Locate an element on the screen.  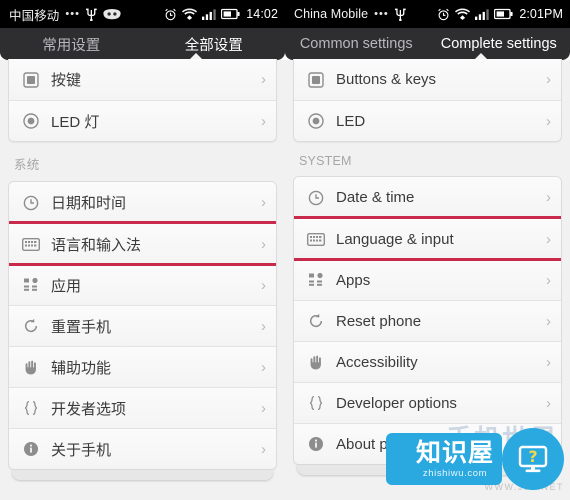
list-item: Buttons & keys › is located at coordinates (427, 79).